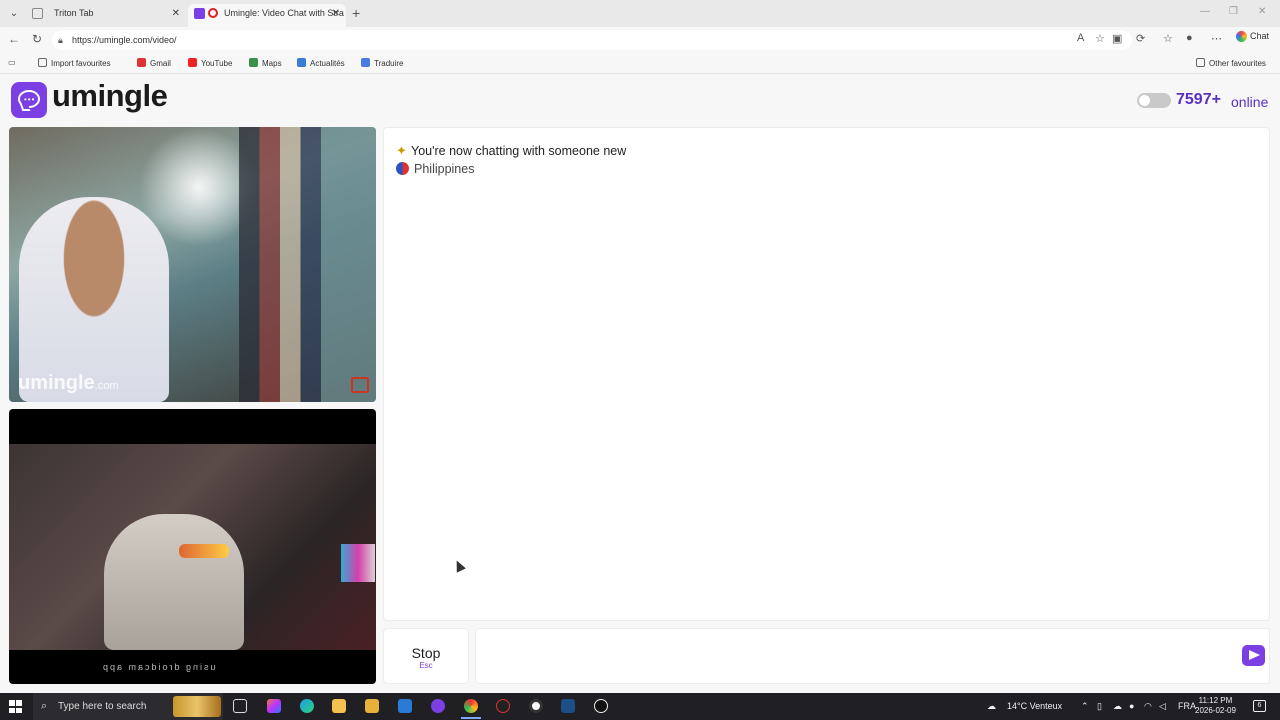 The height and width of the screenshot is (720, 1280). What do you see at coordinates (240, 706) in the screenshot?
I see `task-view-icon` at bounding box center [240, 706].